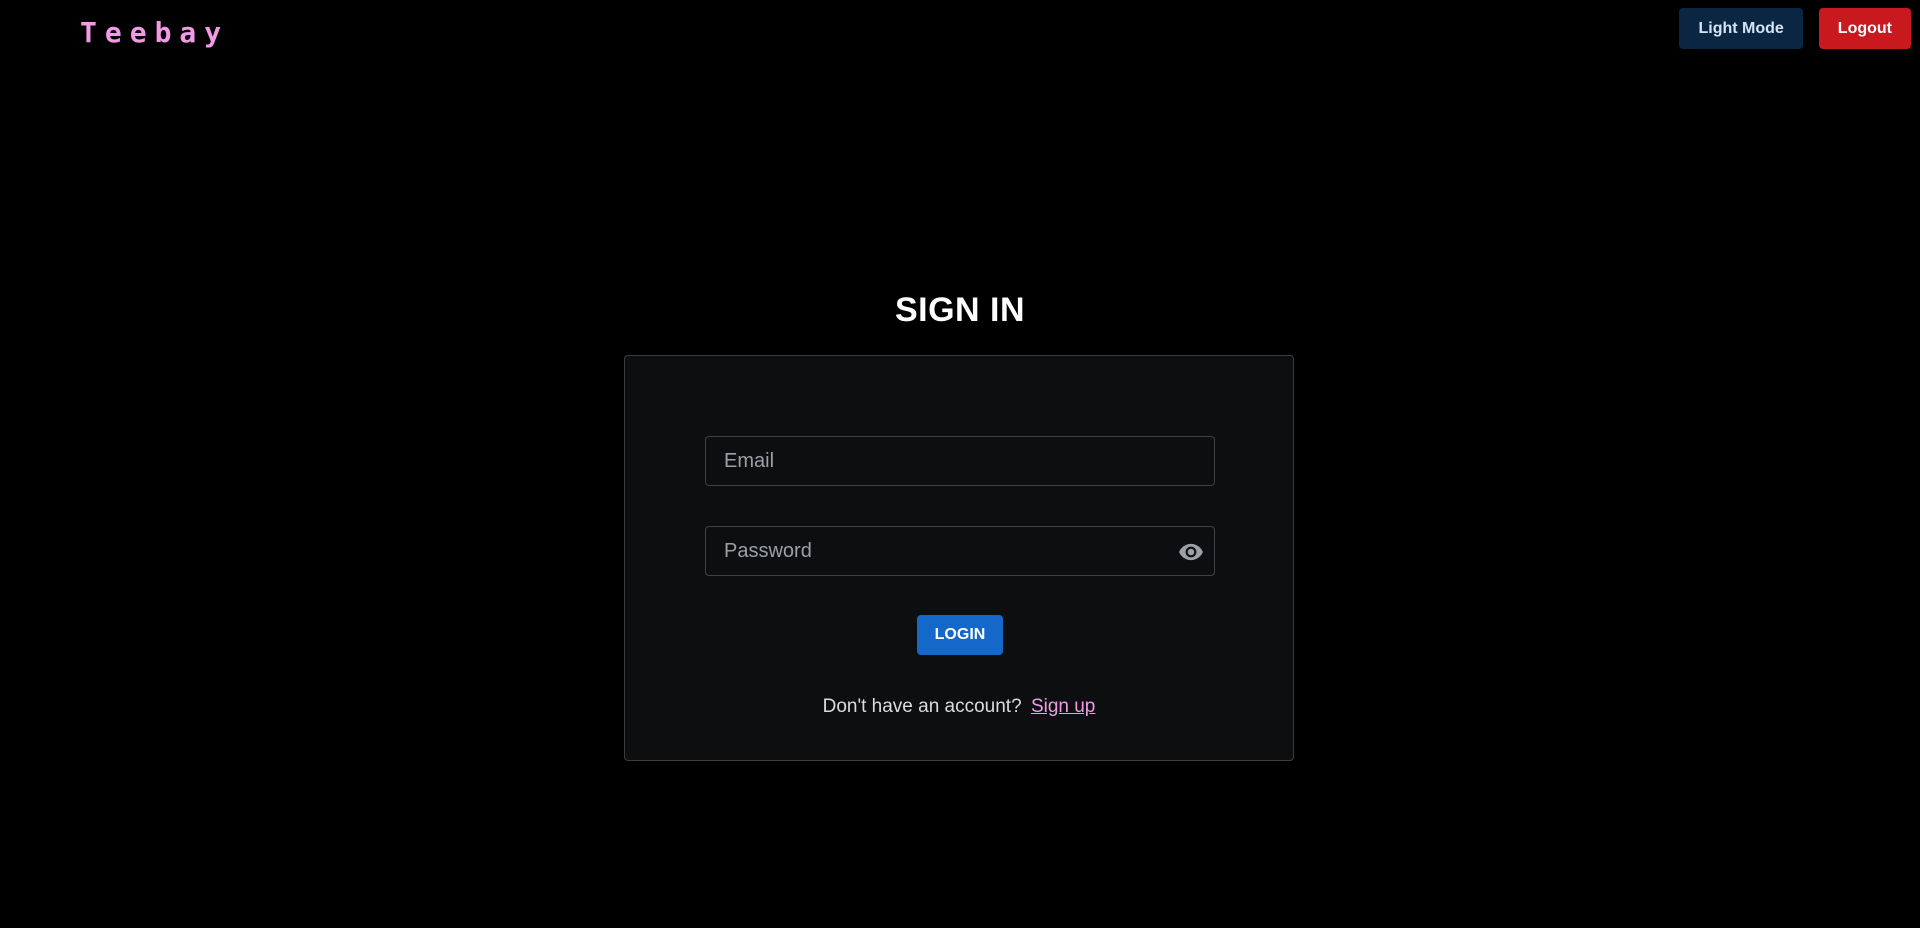  Describe the element at coordinates (1063, 706) in the screenshot. I see `signup-link: Sign up` at that location.